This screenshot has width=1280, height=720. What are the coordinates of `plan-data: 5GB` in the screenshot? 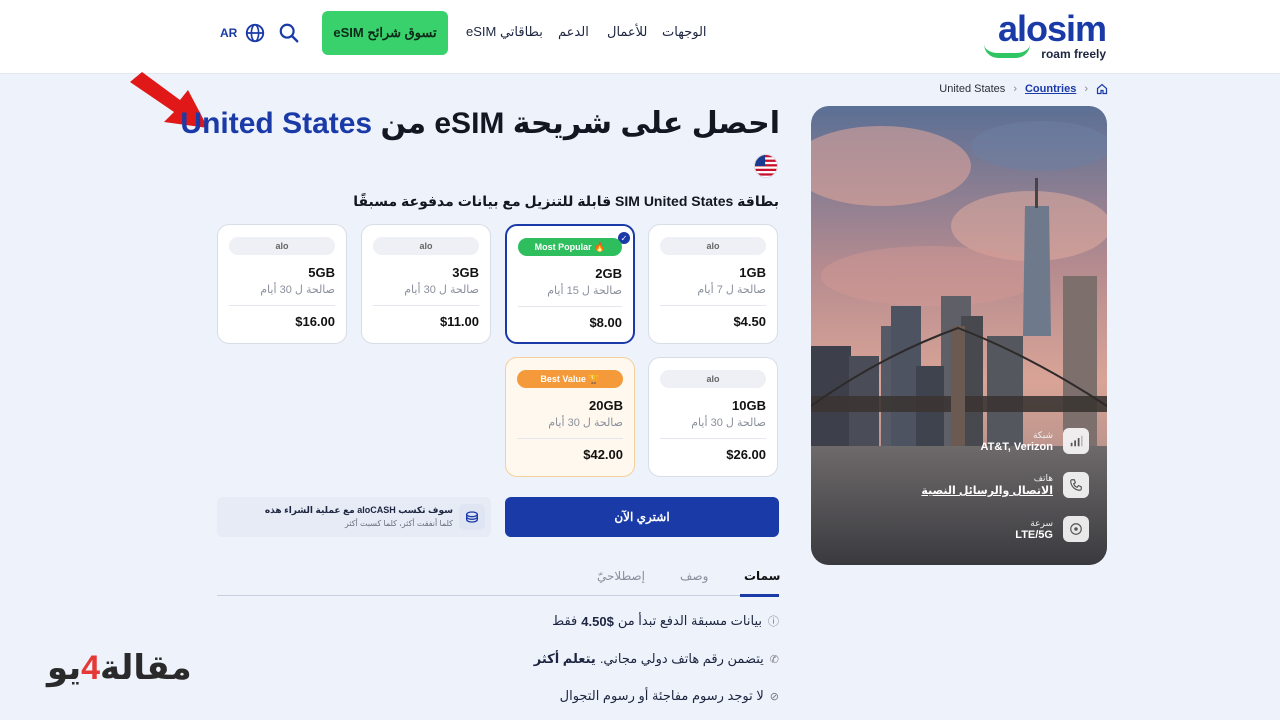 It's located at (321, 272).